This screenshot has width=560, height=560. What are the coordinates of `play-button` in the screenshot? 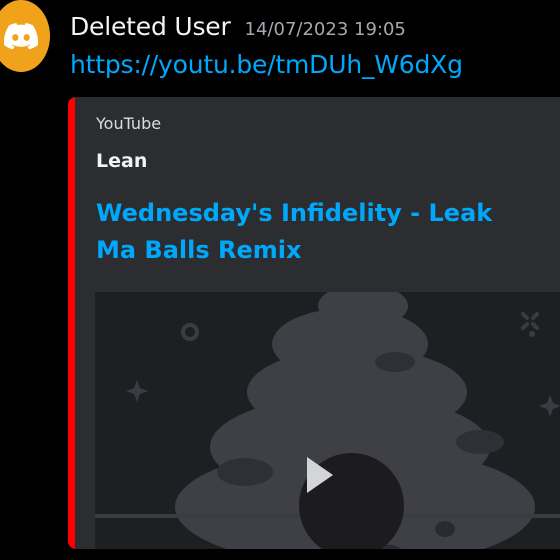 It's located at (351, 501).